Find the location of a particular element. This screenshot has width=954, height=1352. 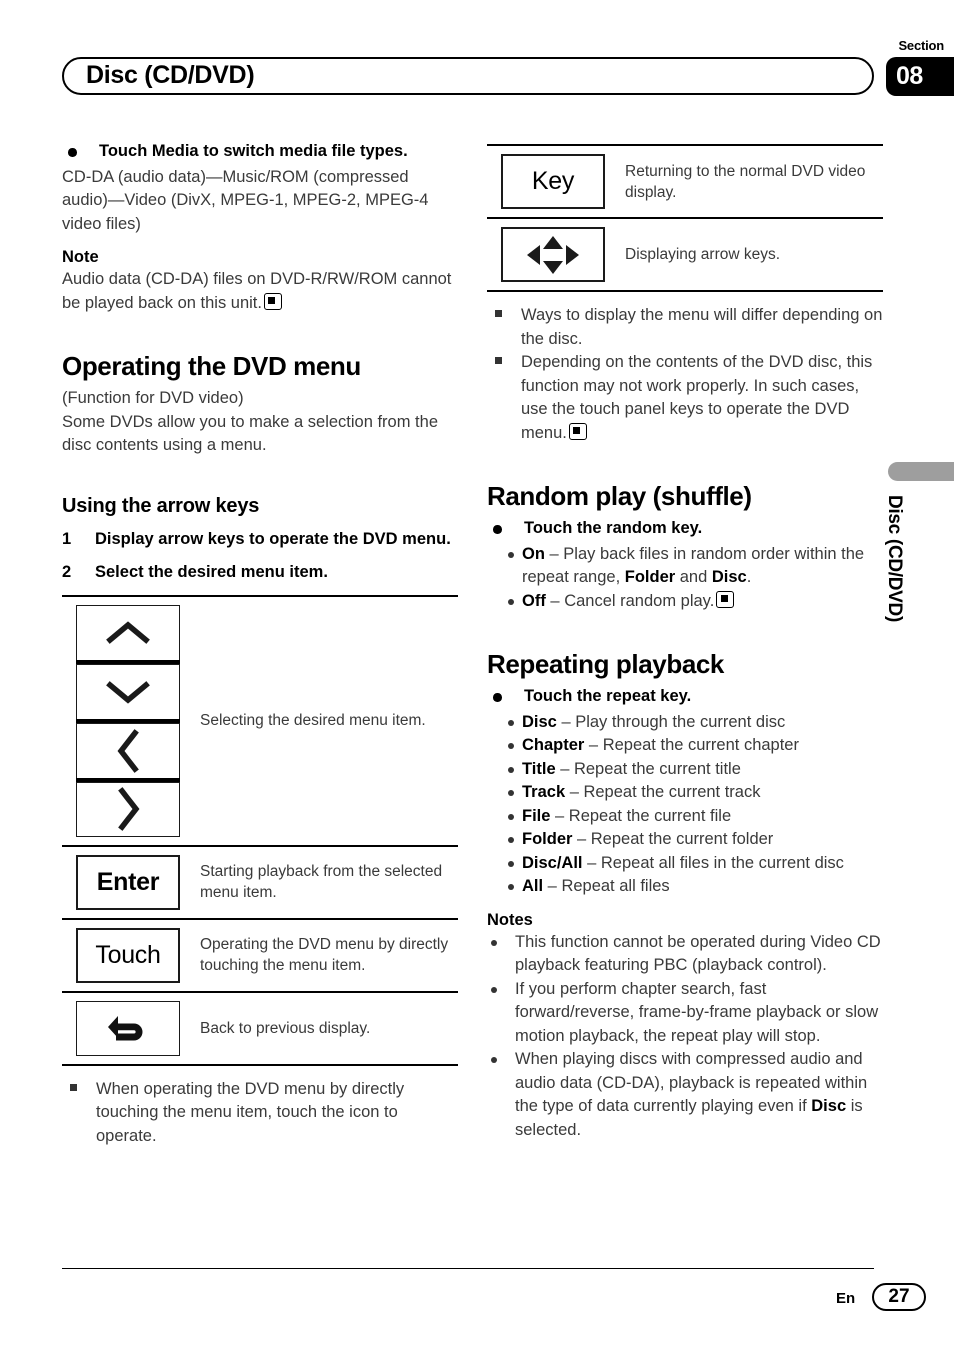

repeat-option-file: File – Repeat the current file is located at coordinates (685, 817).